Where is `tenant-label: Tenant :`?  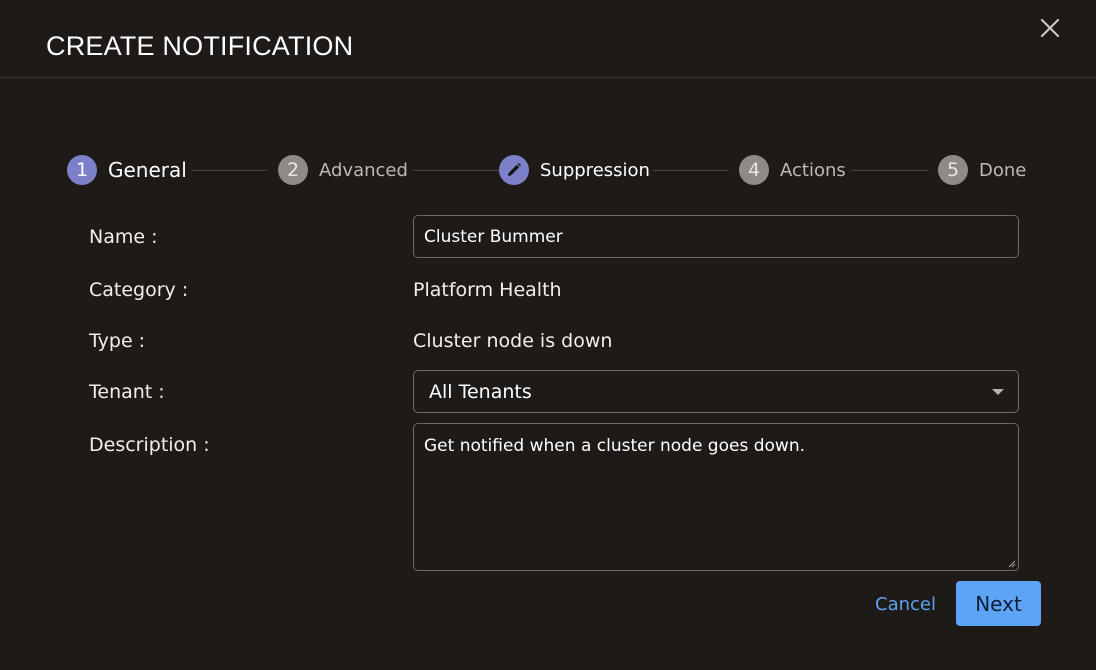 tenant-label: Tenant : is located at coordinates (127, 392).